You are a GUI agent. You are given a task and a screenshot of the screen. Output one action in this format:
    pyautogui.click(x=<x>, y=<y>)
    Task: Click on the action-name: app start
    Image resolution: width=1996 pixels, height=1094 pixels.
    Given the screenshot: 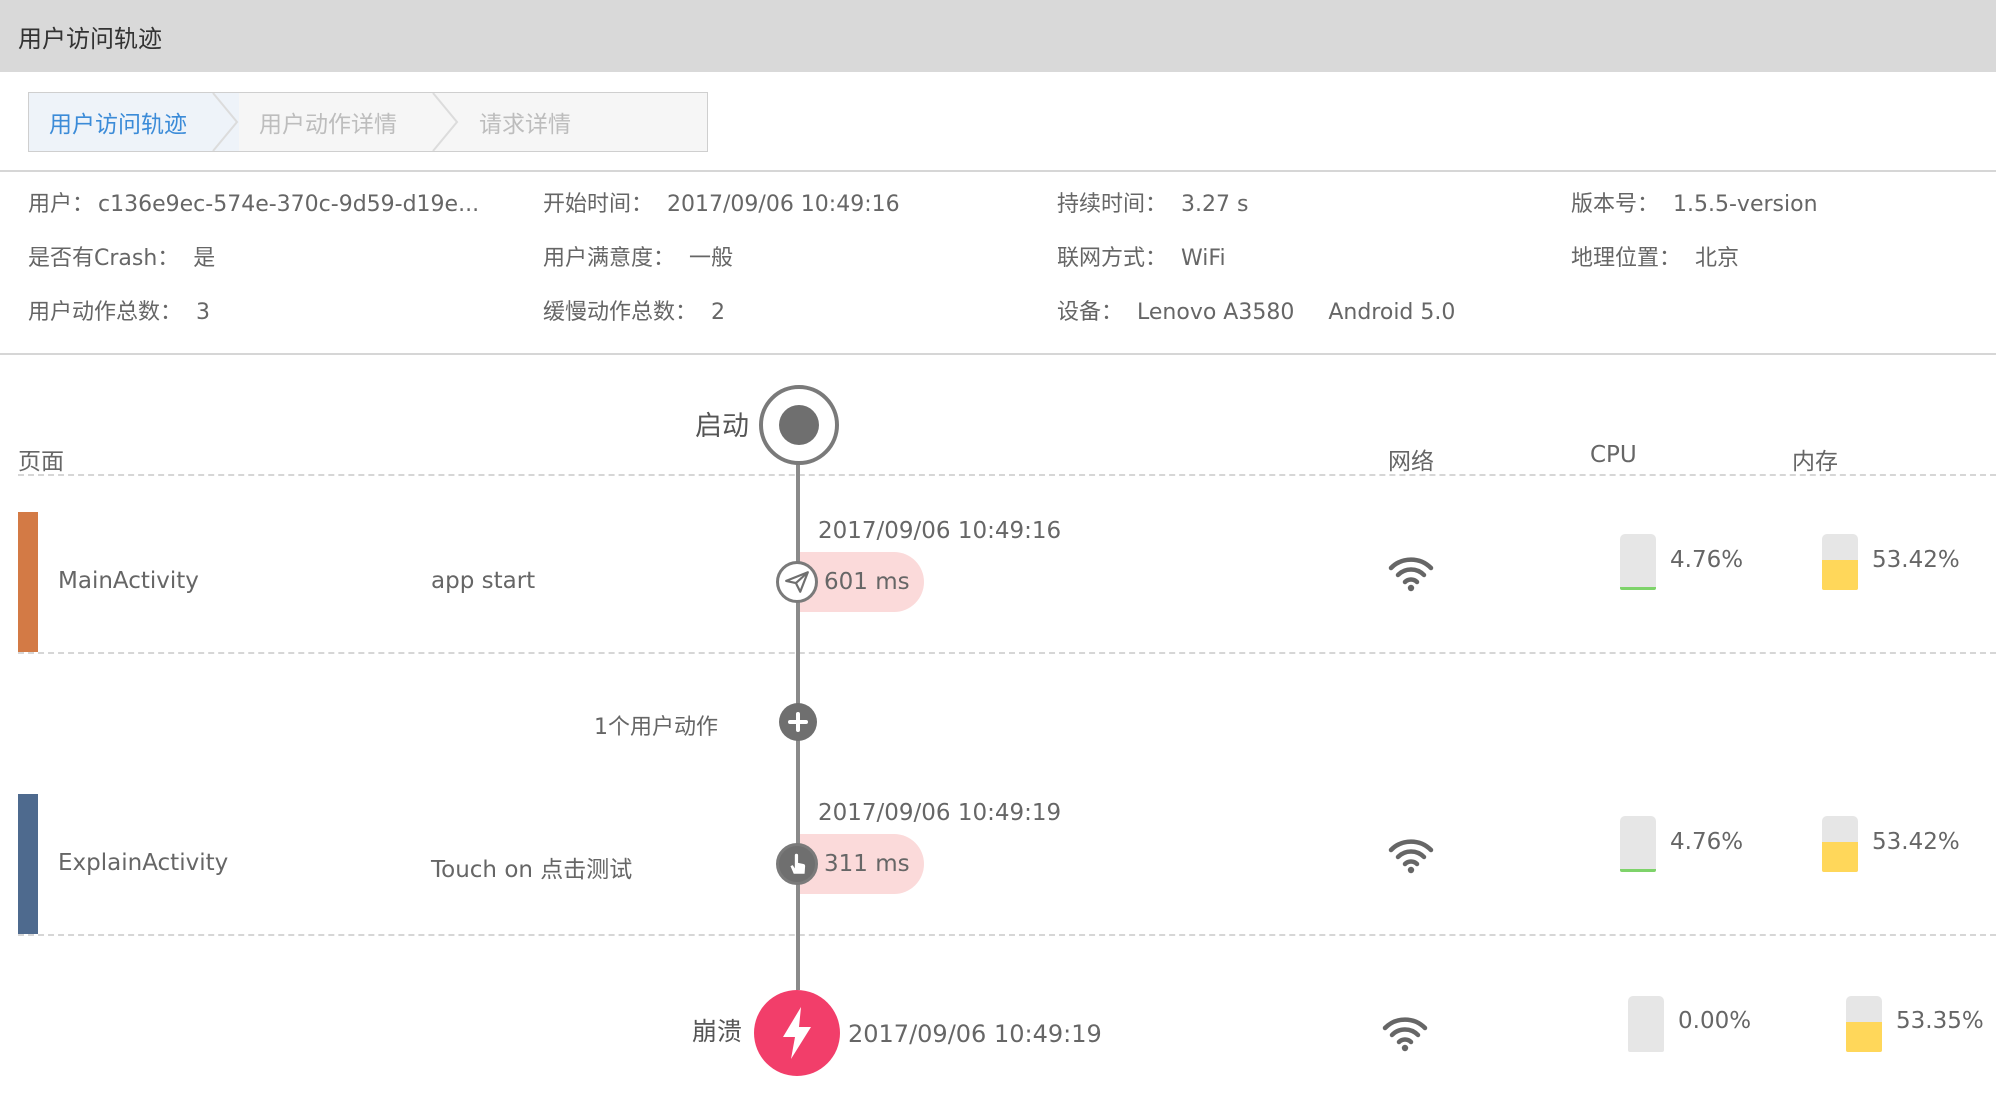 What is the action you would take?
    pyautogui.click(x=483, y=581)
    